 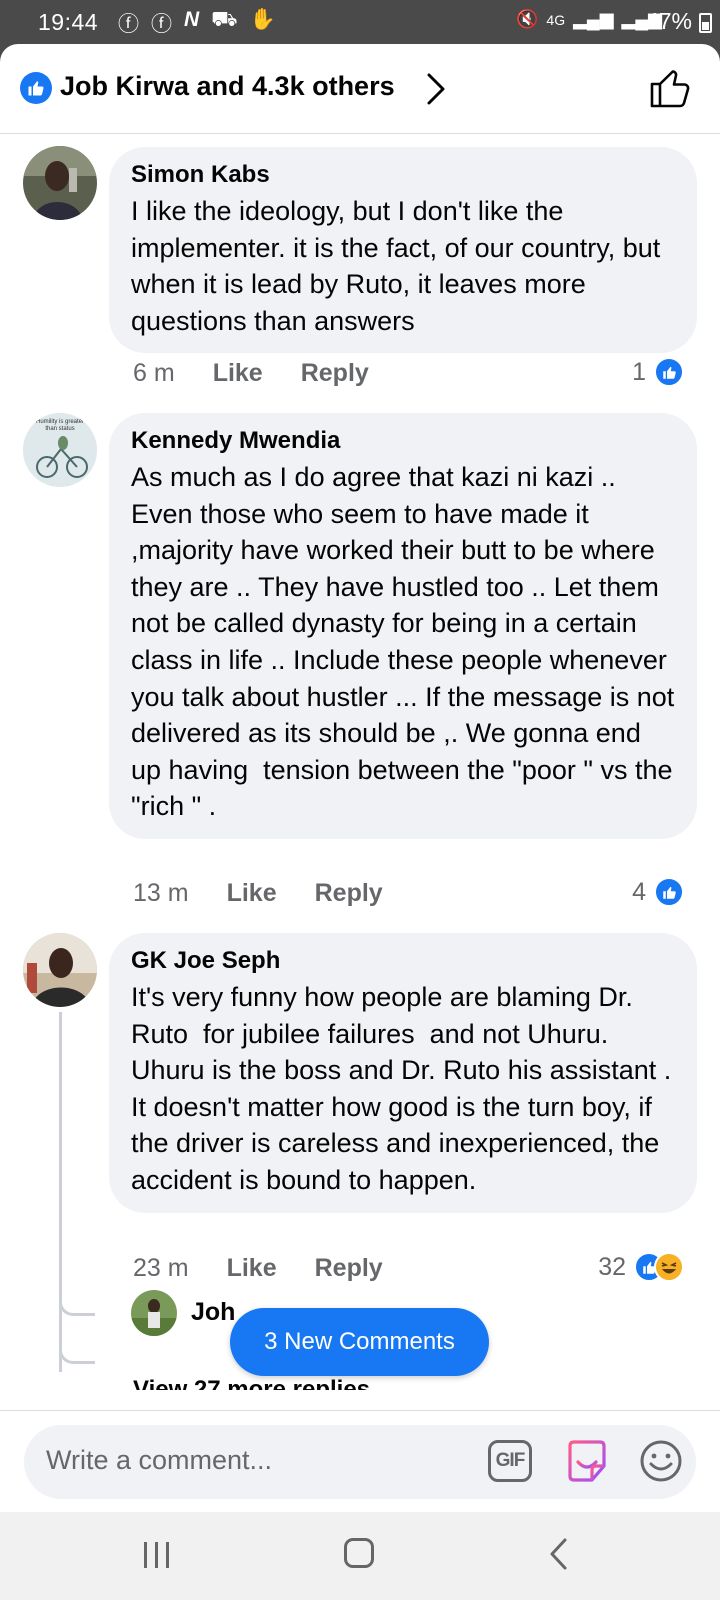 What do you see at coordinates (359, 1553) in the screenshot?
I see `home-button` at bounding box center [359, 1553].